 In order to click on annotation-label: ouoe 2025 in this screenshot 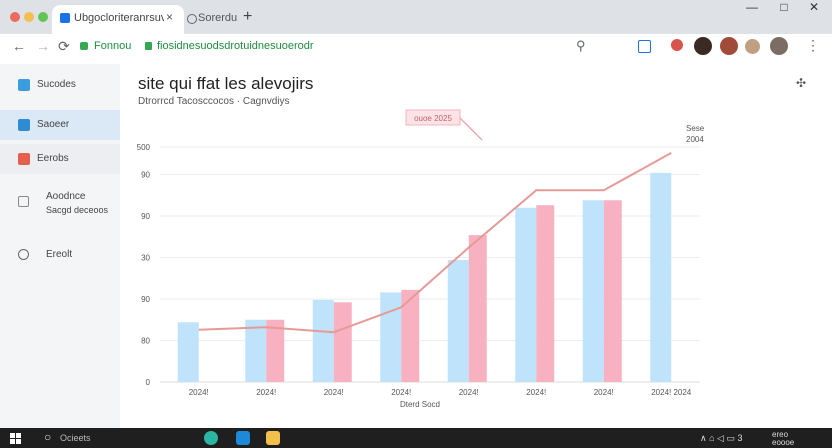, I will do `click(433, 118)`.